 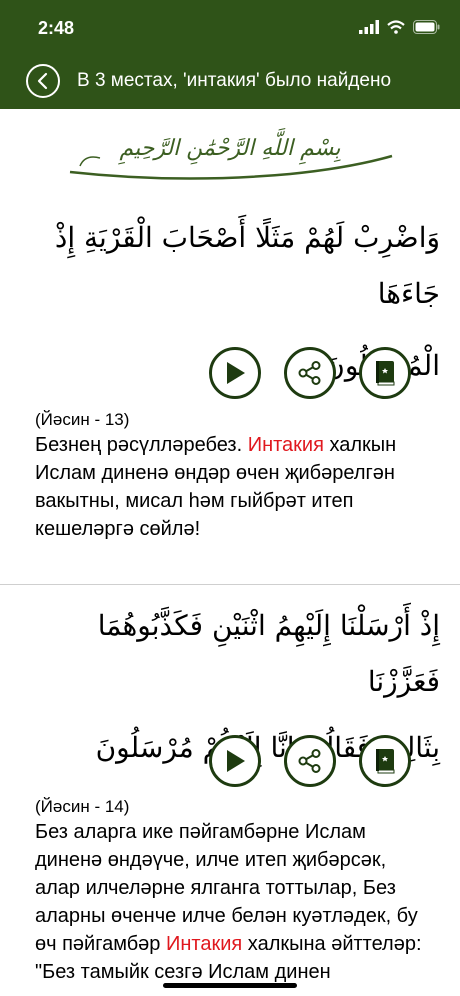 What do you see at coordinates (285, 445) in the screenshot?
I see `verse-1-highlight: Интакия` at bounding box center [285, 445].